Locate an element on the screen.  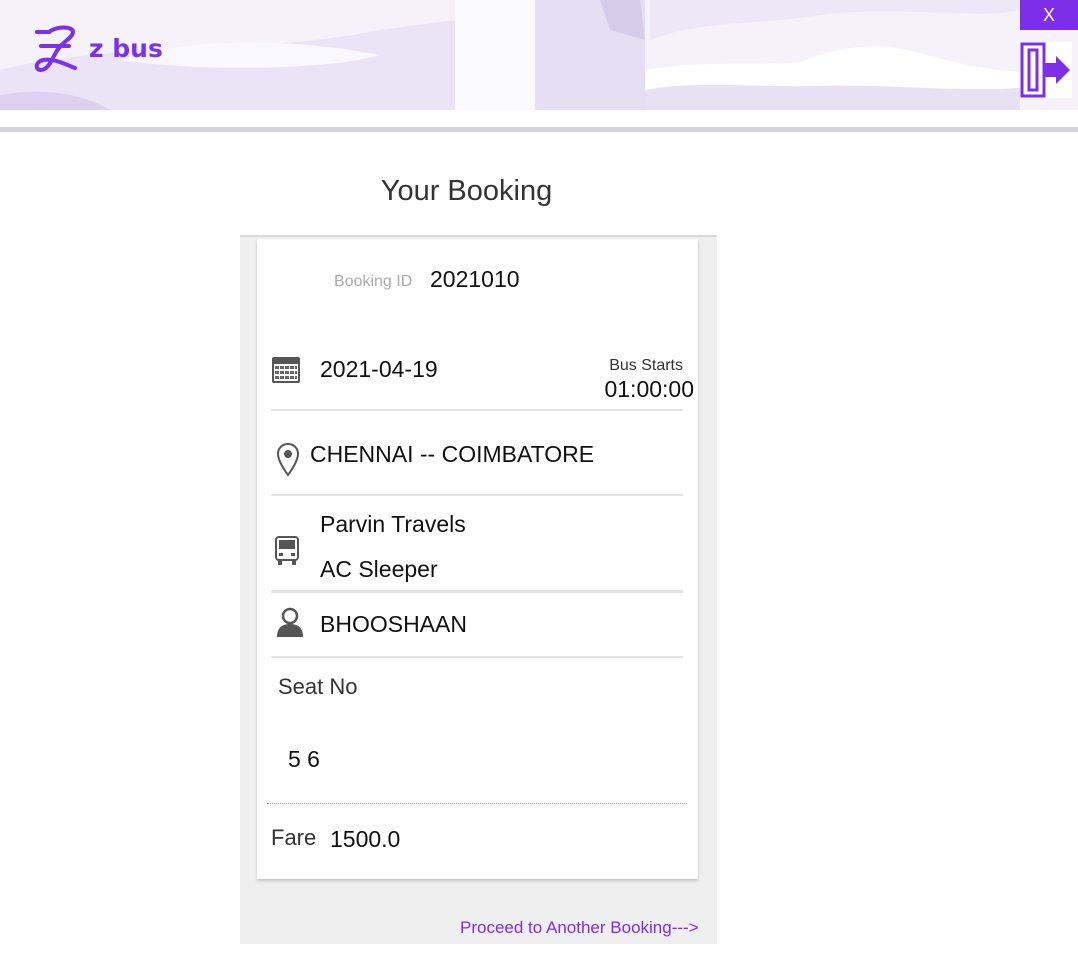
bus-type: AC Sleeper is located at coordinates (379, 569).